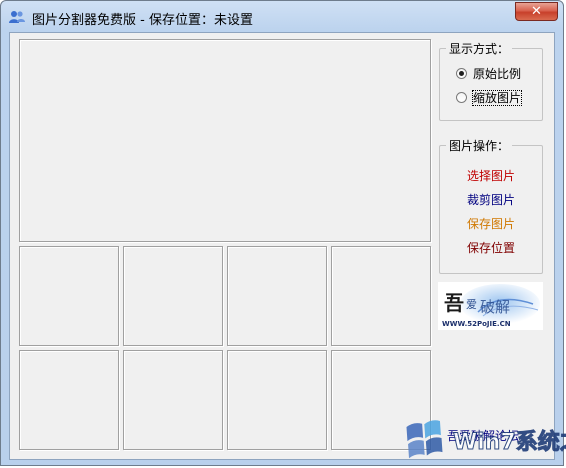 This screenshot has height=468, width=566. What do you see at coordinates (536, 11) in the screenshot?
I see `close-button: ✕` at bounding box center [536, 11].